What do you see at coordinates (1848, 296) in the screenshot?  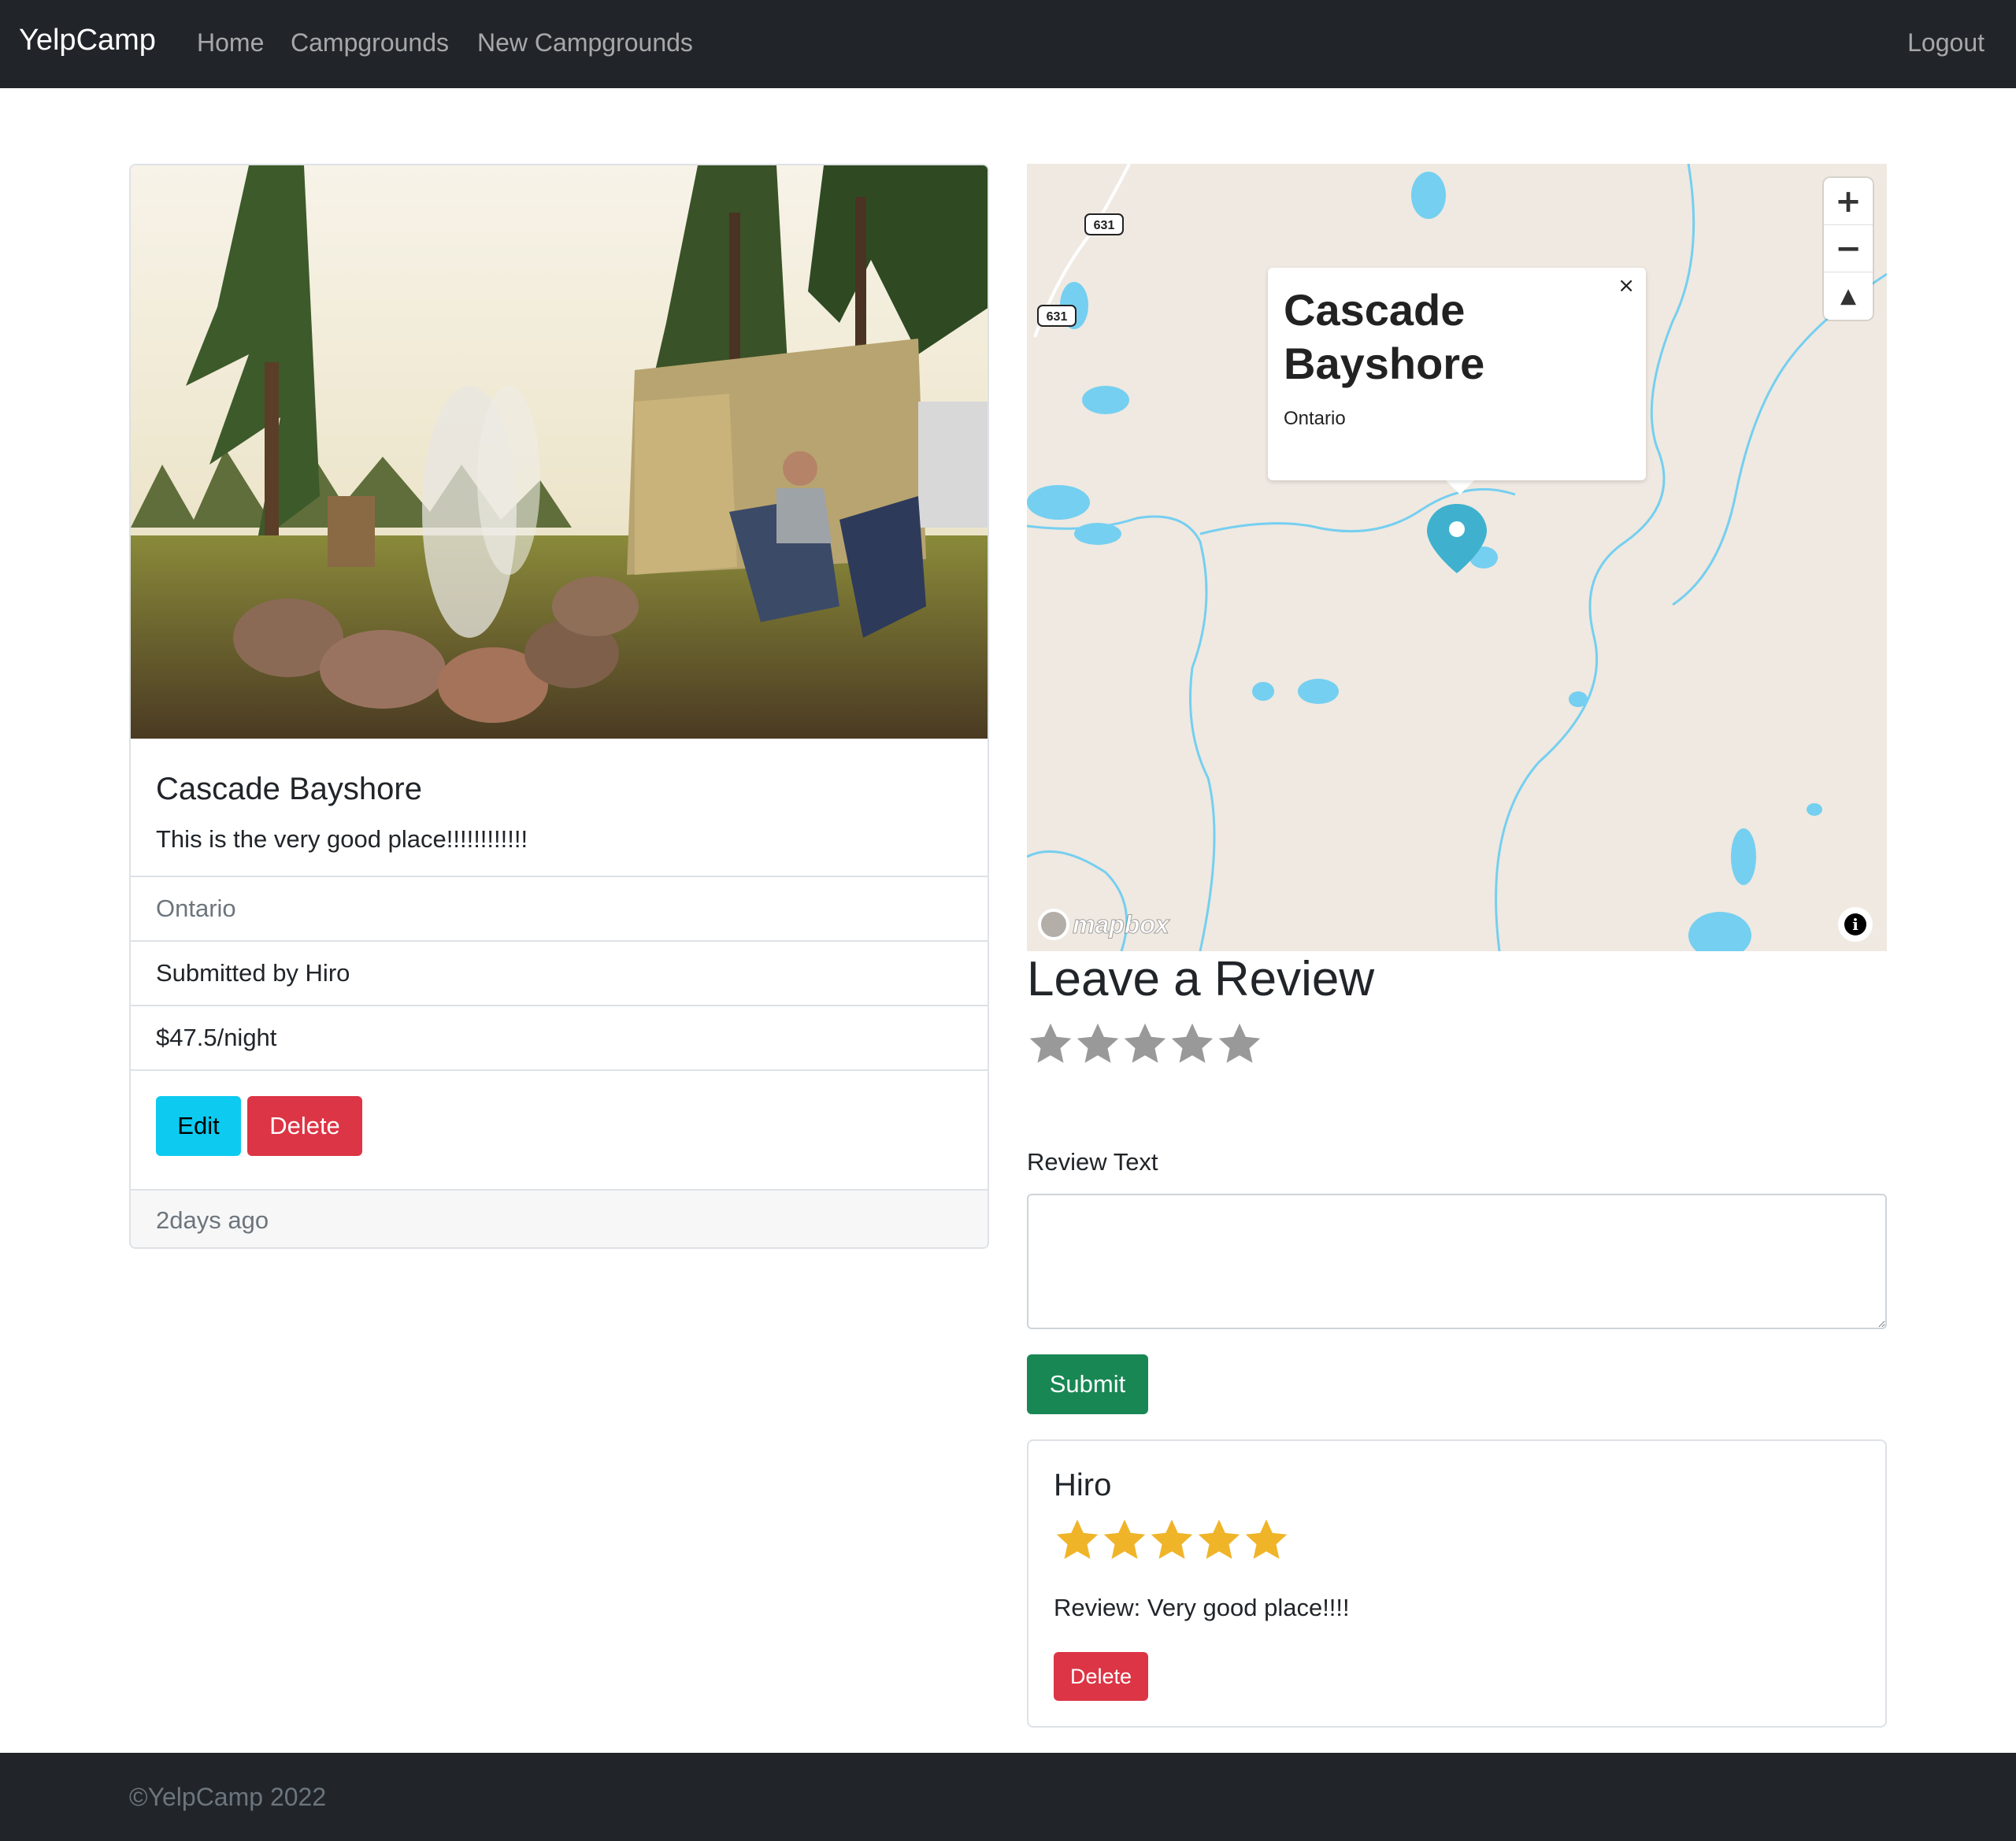 I see `compass-button: ▲` at bounding box center [1848, 296].